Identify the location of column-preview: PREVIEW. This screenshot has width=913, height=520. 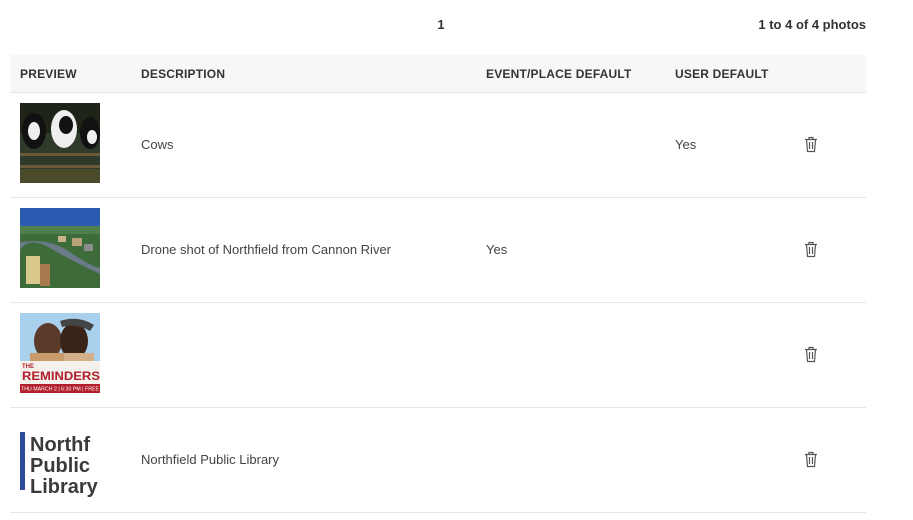
(48, 74).